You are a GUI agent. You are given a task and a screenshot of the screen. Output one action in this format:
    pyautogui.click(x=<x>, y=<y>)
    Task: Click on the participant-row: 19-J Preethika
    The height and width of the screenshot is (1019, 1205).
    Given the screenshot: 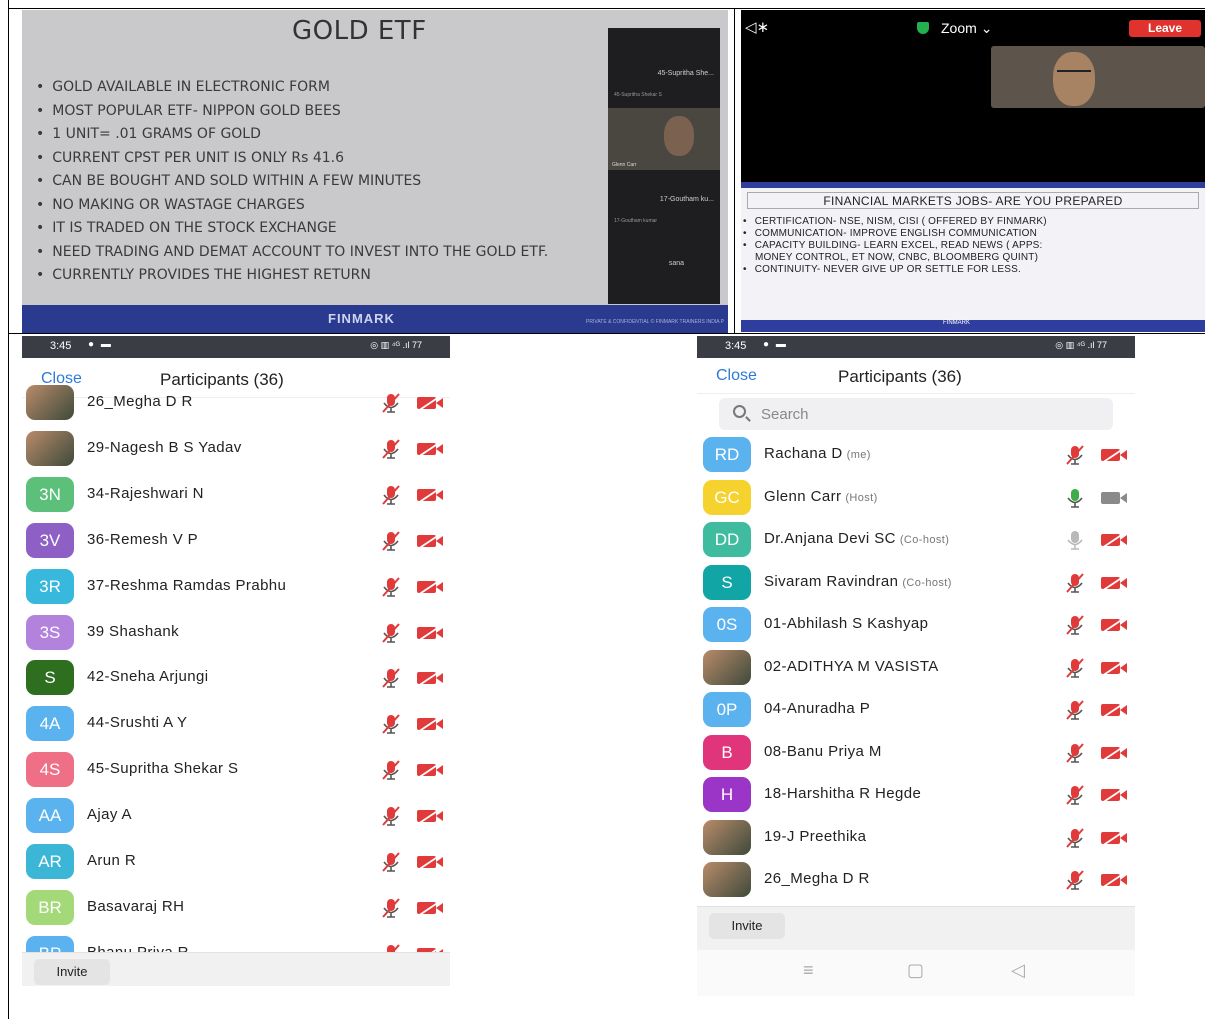 What is the action you would take?
    pyautogui.click(x=916, y=838)
    